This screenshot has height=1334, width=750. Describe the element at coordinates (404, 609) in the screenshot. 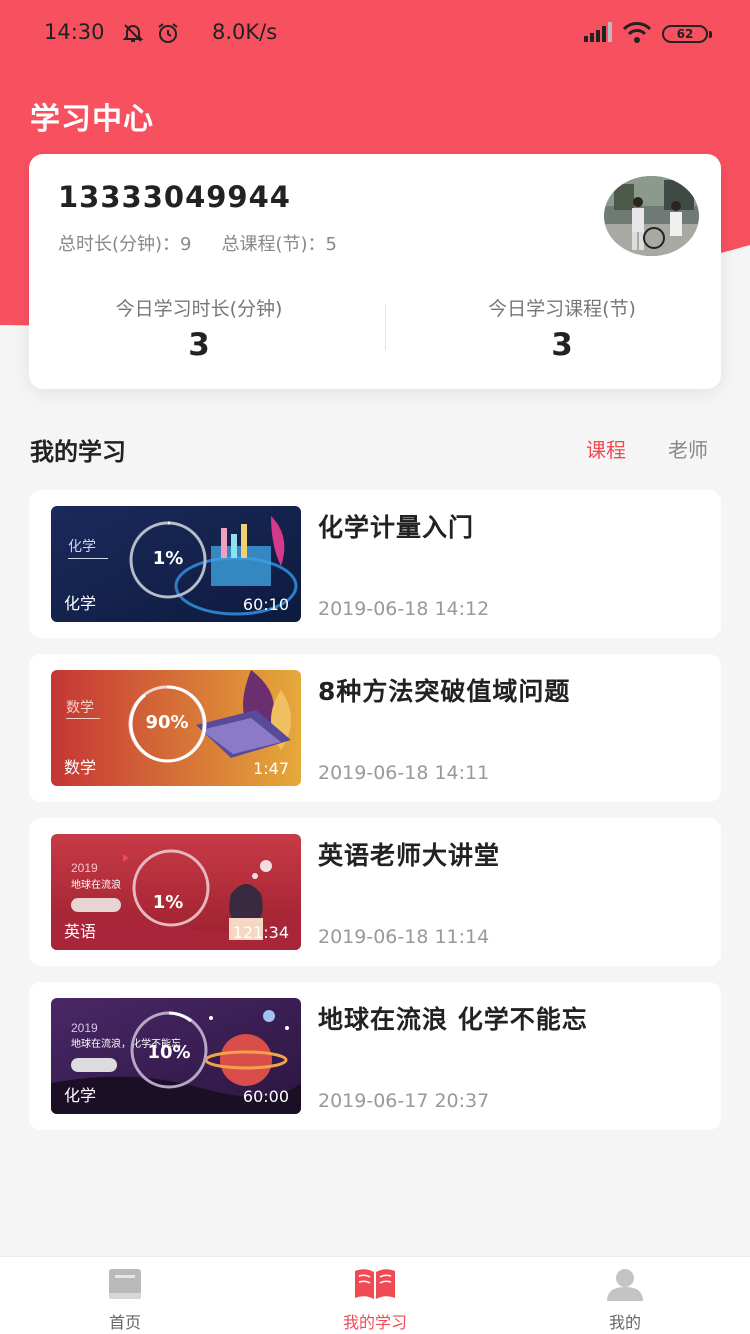

I see `course-time: 2019-06-18 14:12` at that location.